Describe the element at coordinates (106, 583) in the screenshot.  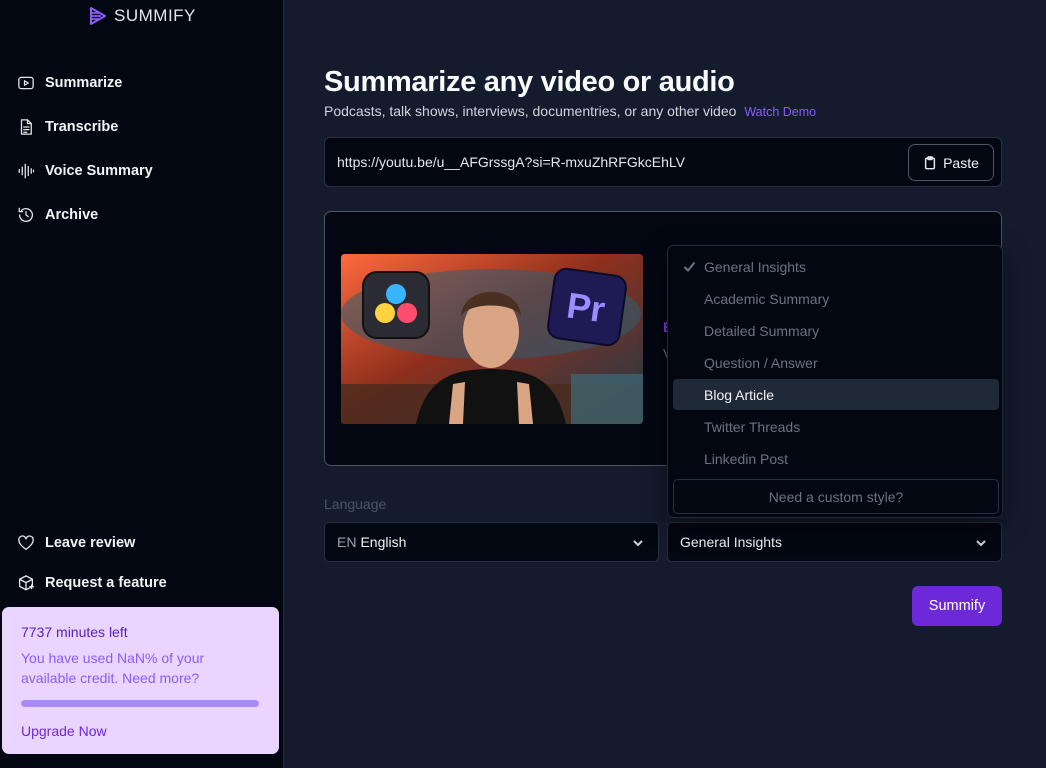
I see `request-feature-label: Request a feature` at that location.